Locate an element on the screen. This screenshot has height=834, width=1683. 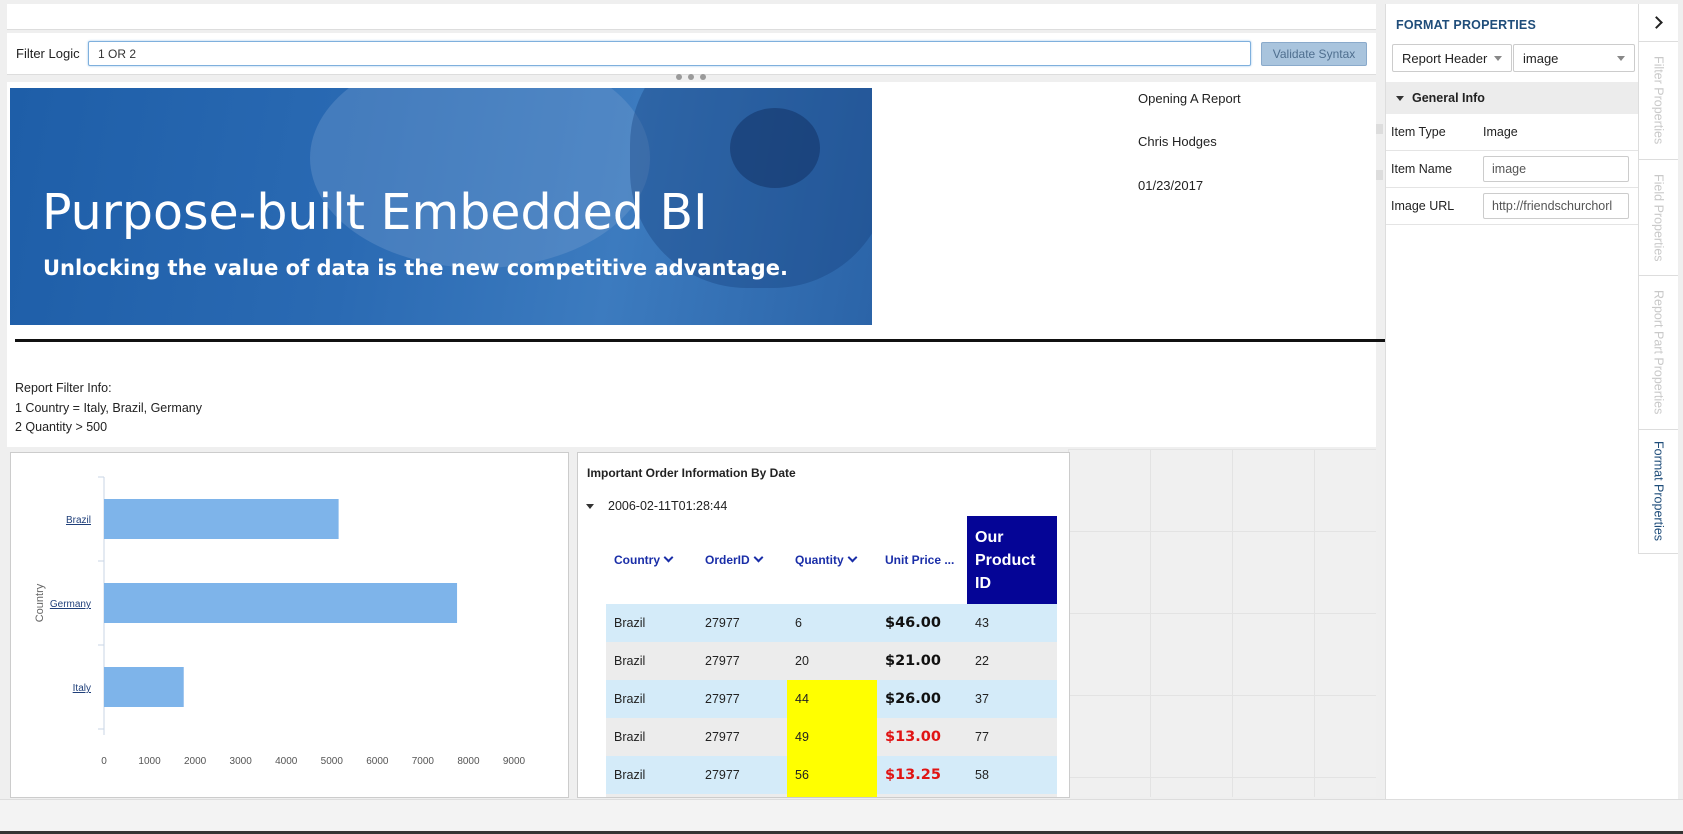
design-grid is located at coordinates (1222, 623).